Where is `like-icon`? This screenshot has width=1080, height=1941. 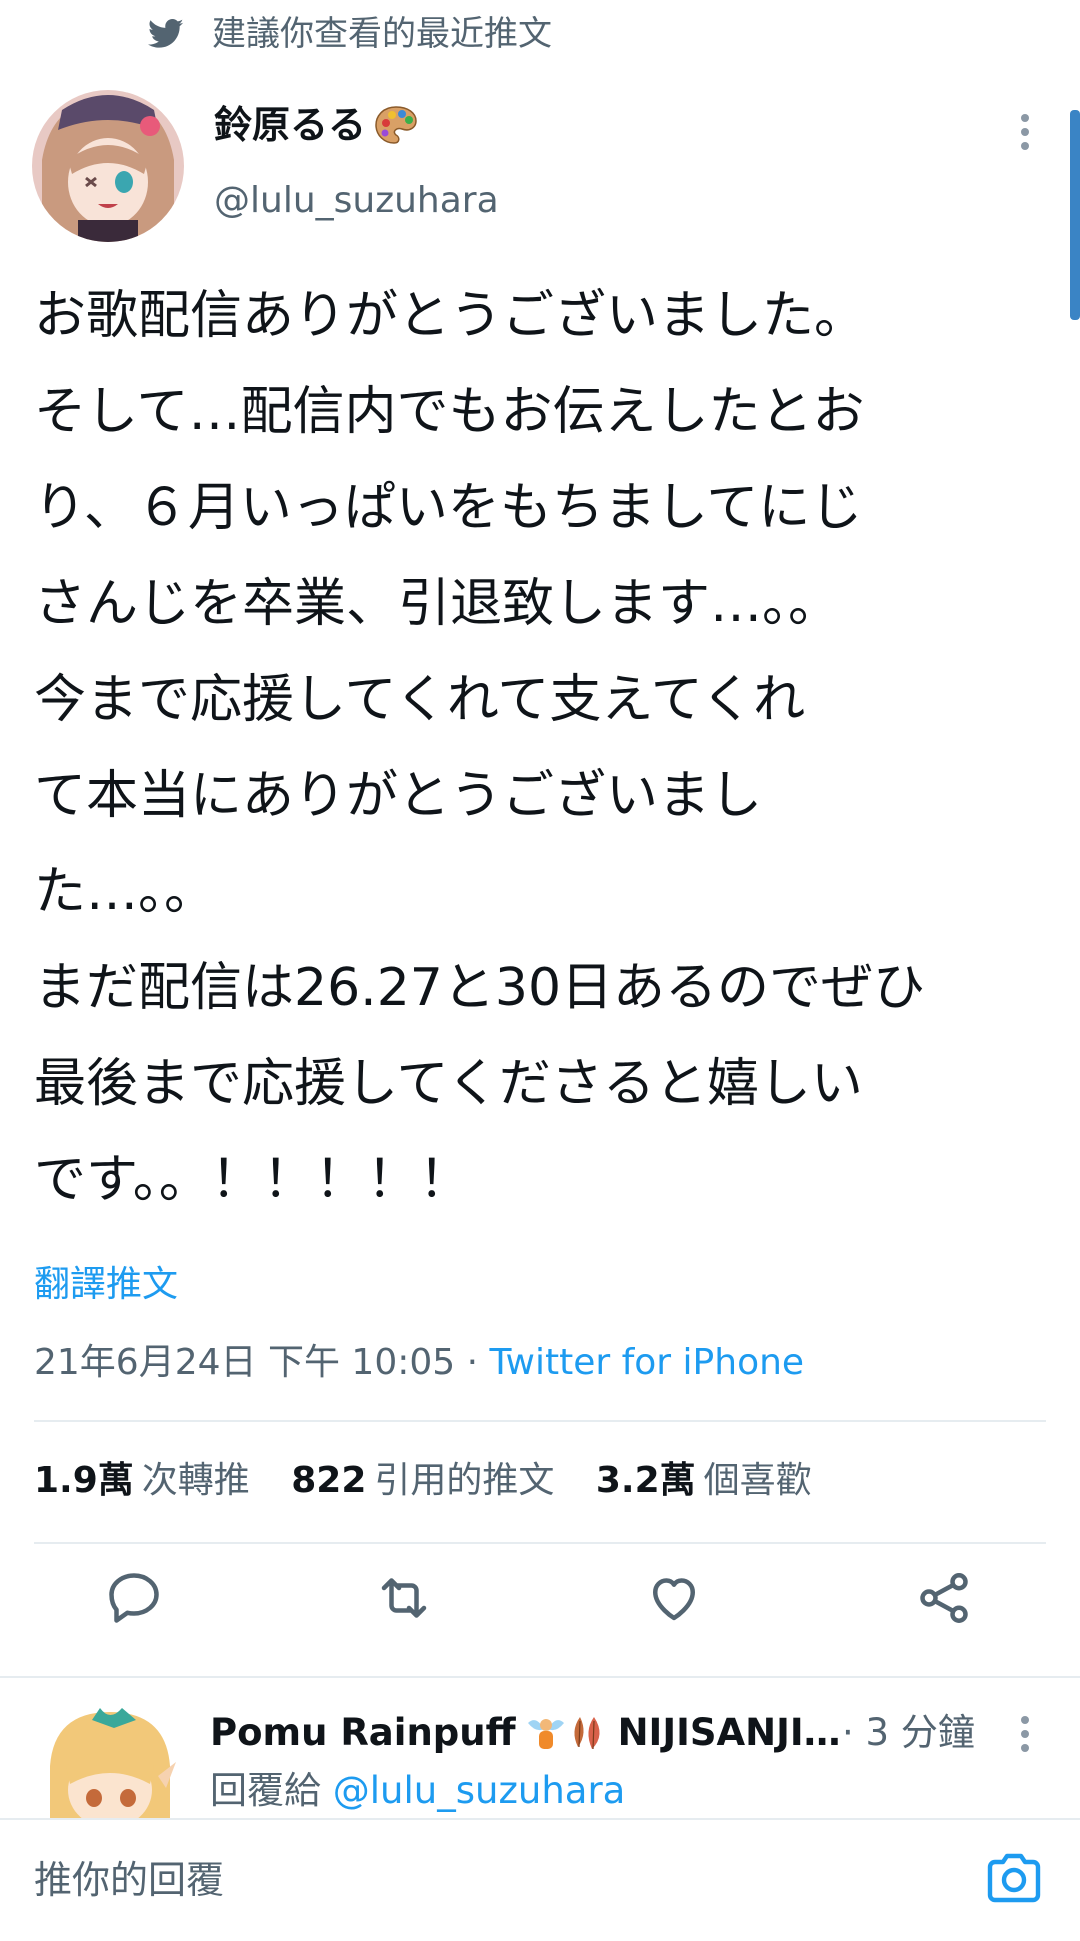 like-icon is located at coordinates (674, 1598).